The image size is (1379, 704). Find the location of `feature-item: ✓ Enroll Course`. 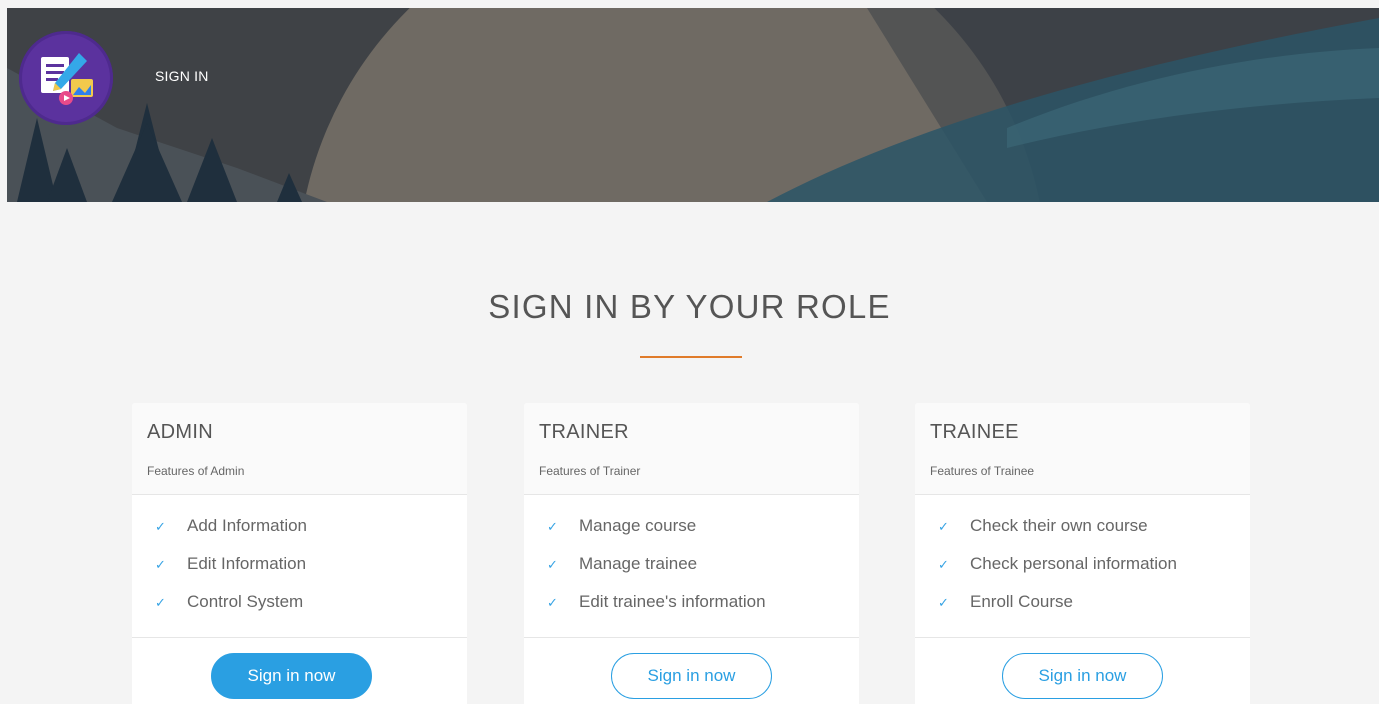

feature-item: ✓ Enroll Course is located at coordinates (1057, 611).